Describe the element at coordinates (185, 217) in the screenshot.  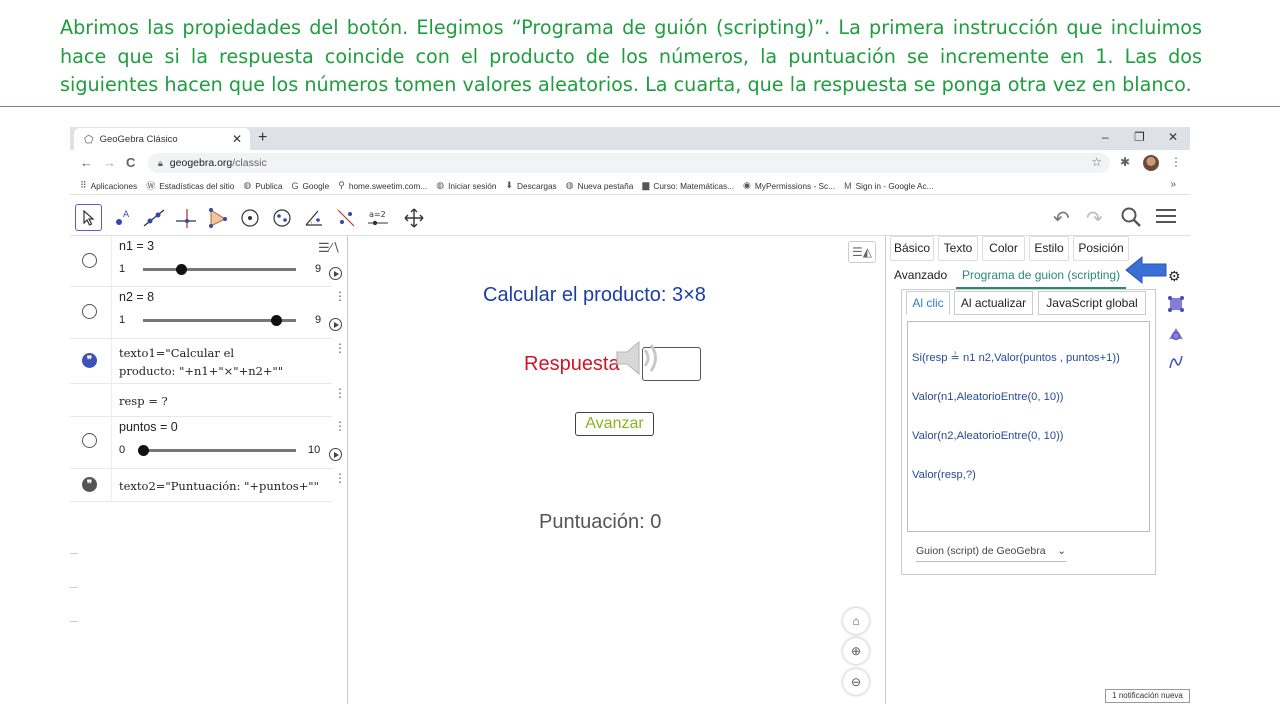
I see `perpendicular-tool-icon` at that location.